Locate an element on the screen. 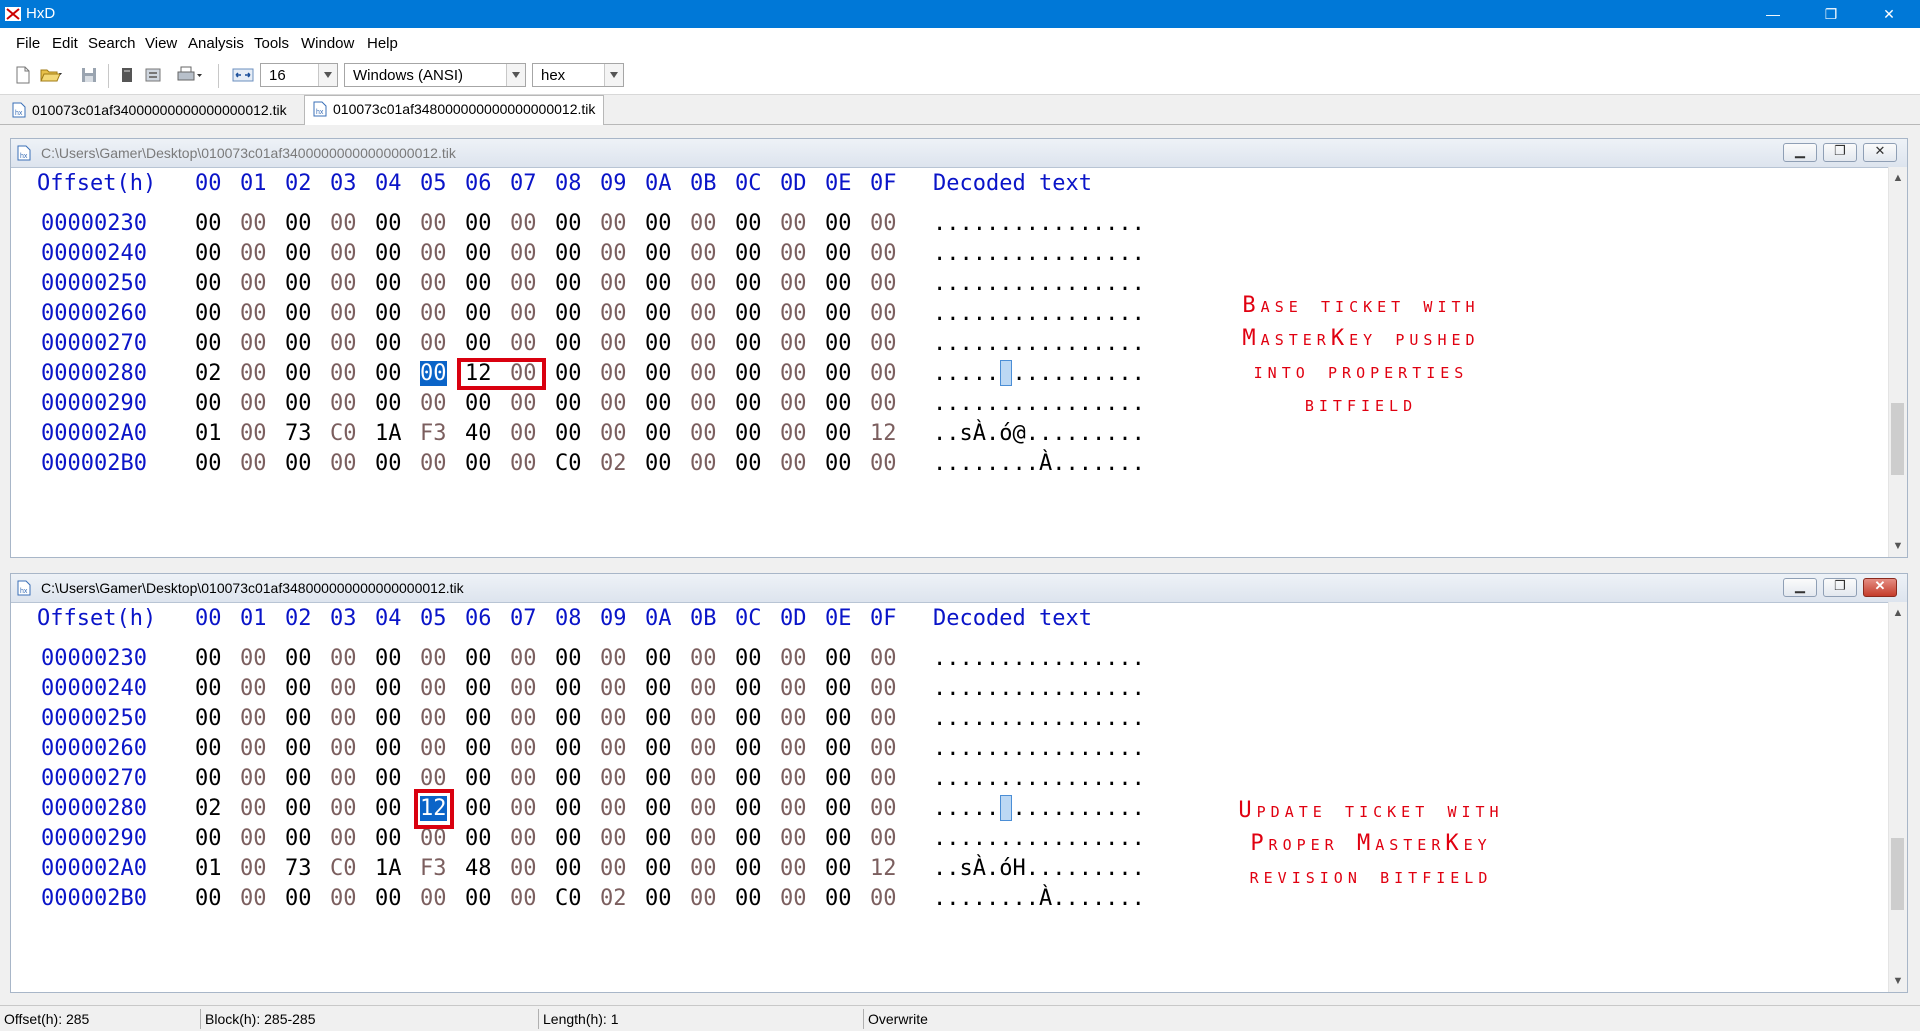 The height and width of the screenshot is (1031, 1920). scroll-up-icon: ▲ is located at coordinates (1898, 613).